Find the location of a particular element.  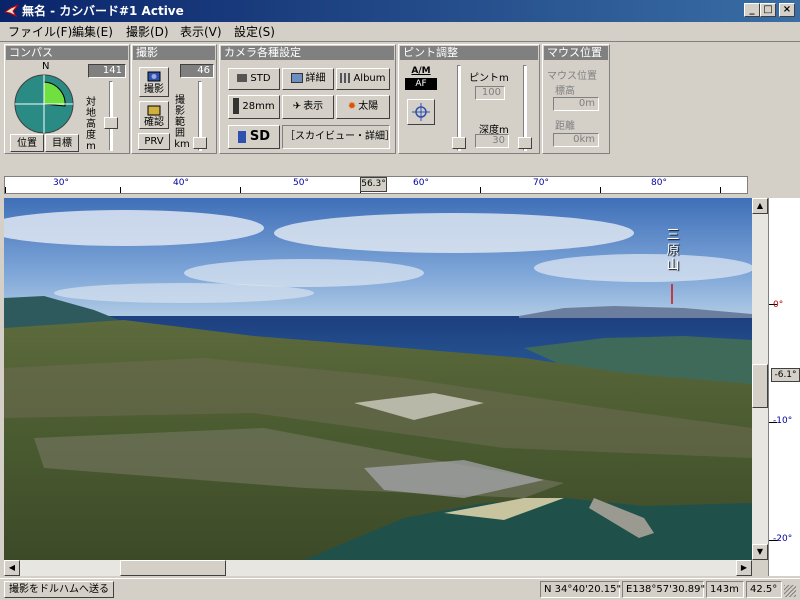

heading-tick-label: 30° is located at coordinates (61, 183).